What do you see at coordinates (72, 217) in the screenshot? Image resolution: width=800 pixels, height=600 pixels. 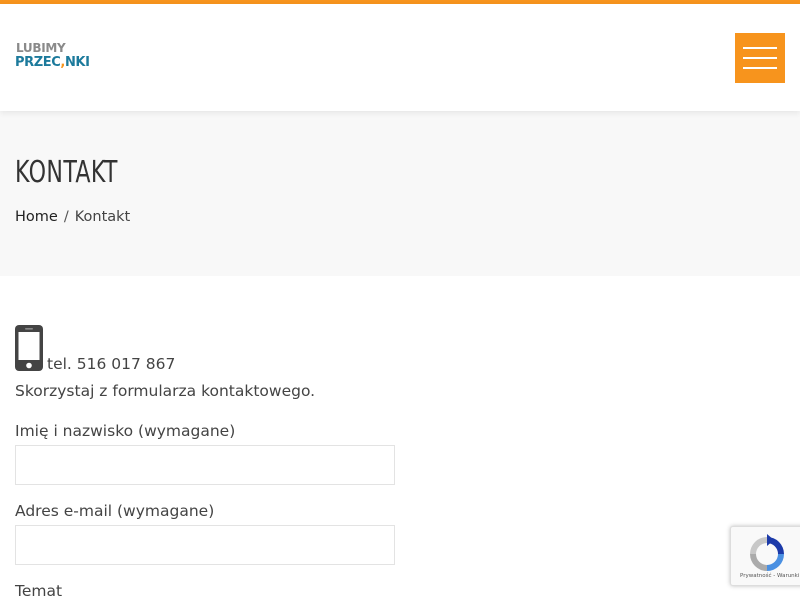 I see `breadcrumb: Home / Kontakt` at bounding box center [72, 217].